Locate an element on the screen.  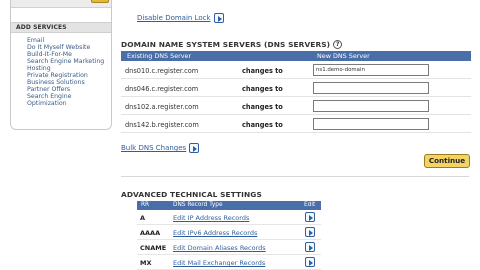
record-rr: AAAA is located at coordinates (150, 233).